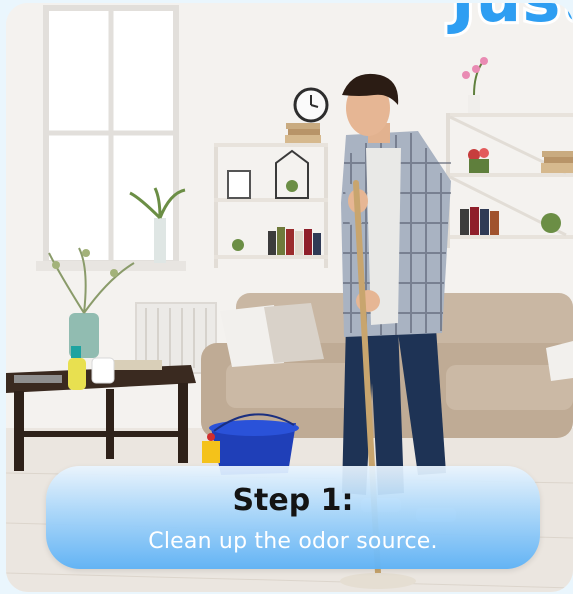 This screenshot has width=573, height=594. What do you see at coordinates (510, 21) in the screenshot?
I see `headline-text: Just` at bounding box center [510, 21].